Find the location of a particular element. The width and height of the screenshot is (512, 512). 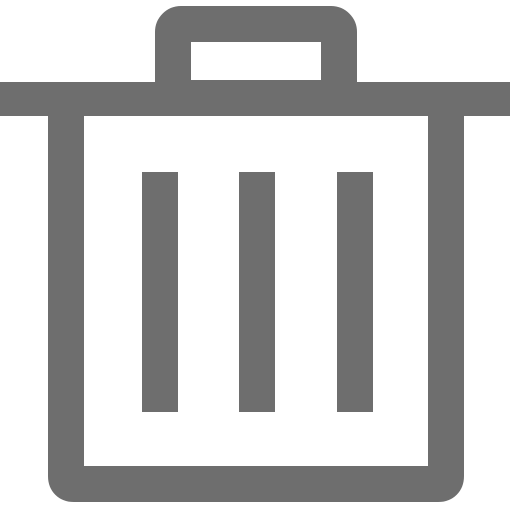

trash-slat-middle is located at coordinates (257, 292).